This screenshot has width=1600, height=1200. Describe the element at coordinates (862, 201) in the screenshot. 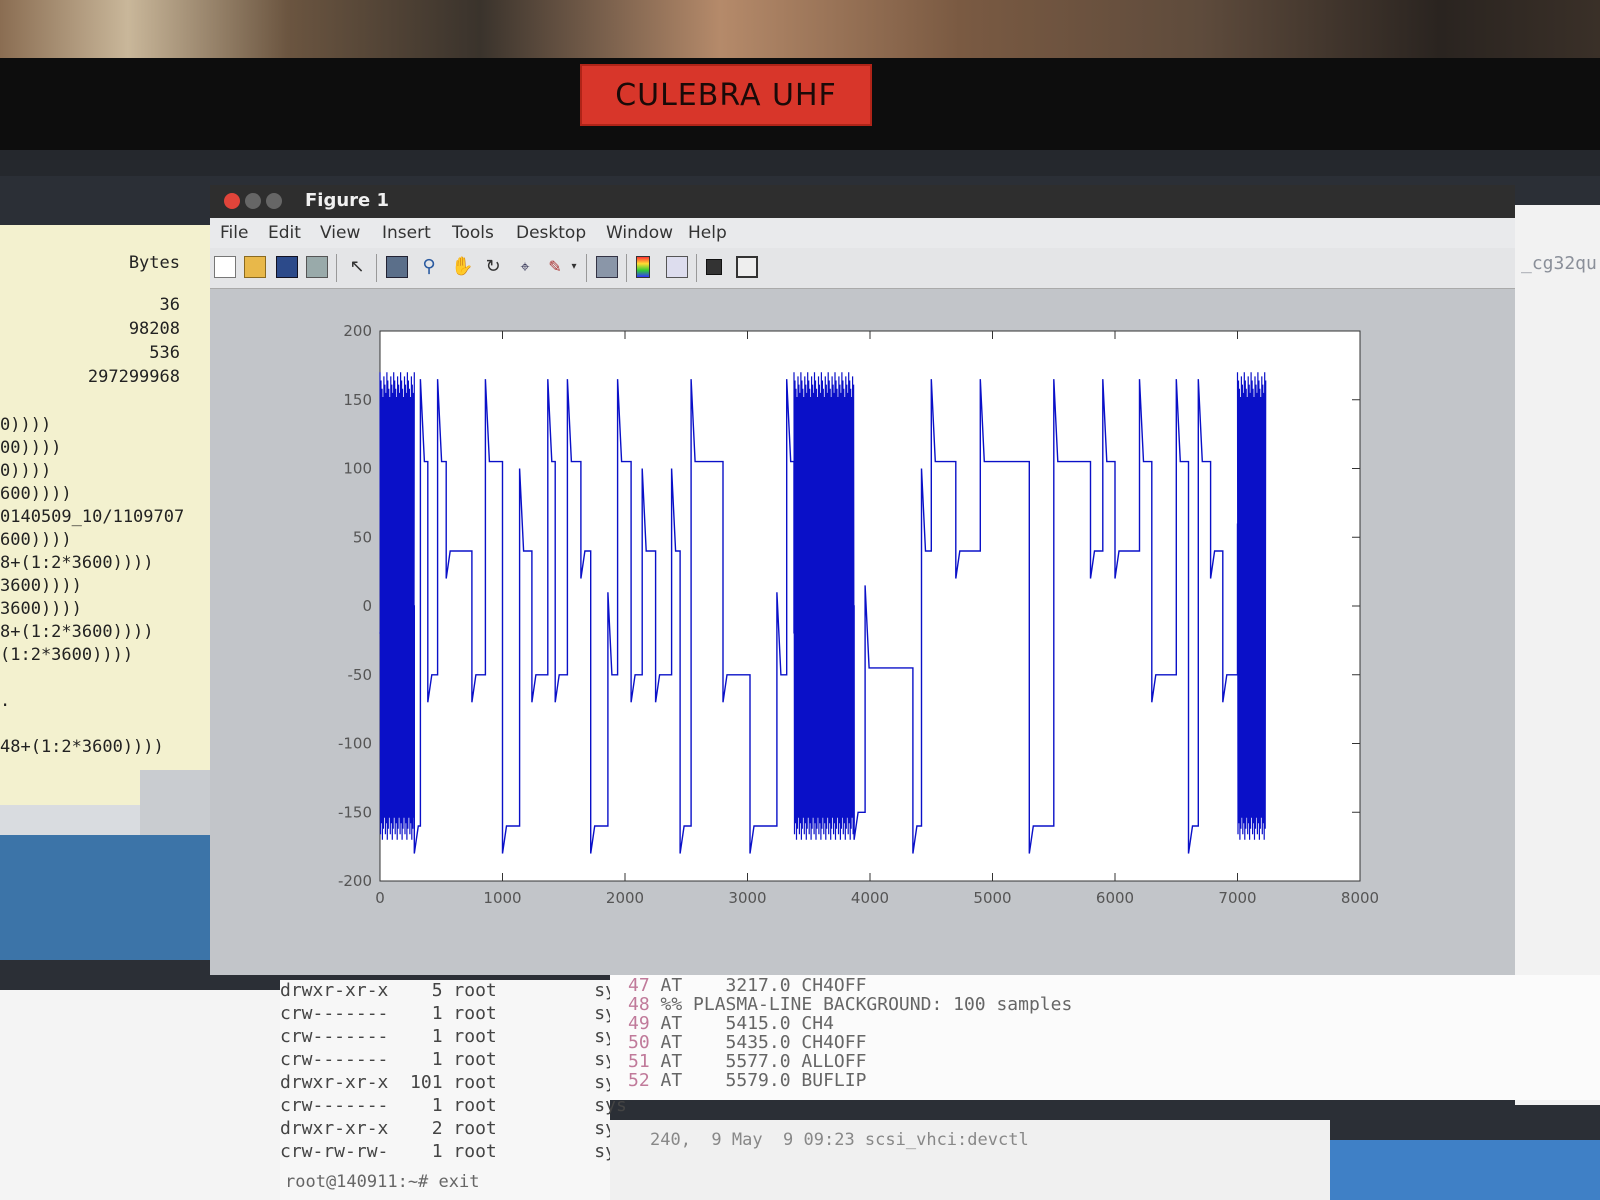

I see `figure-titlebar: Figure 1` at that location.